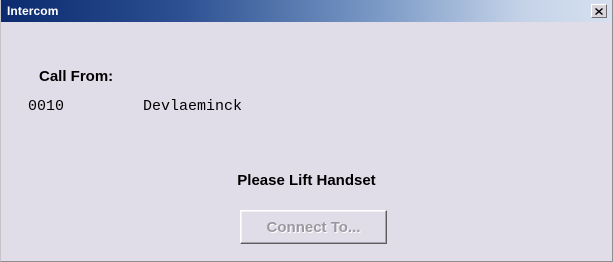 The width and height of the screenshot is (613, 262). I want to click on title-bar: Intercom, so click(306, 11).